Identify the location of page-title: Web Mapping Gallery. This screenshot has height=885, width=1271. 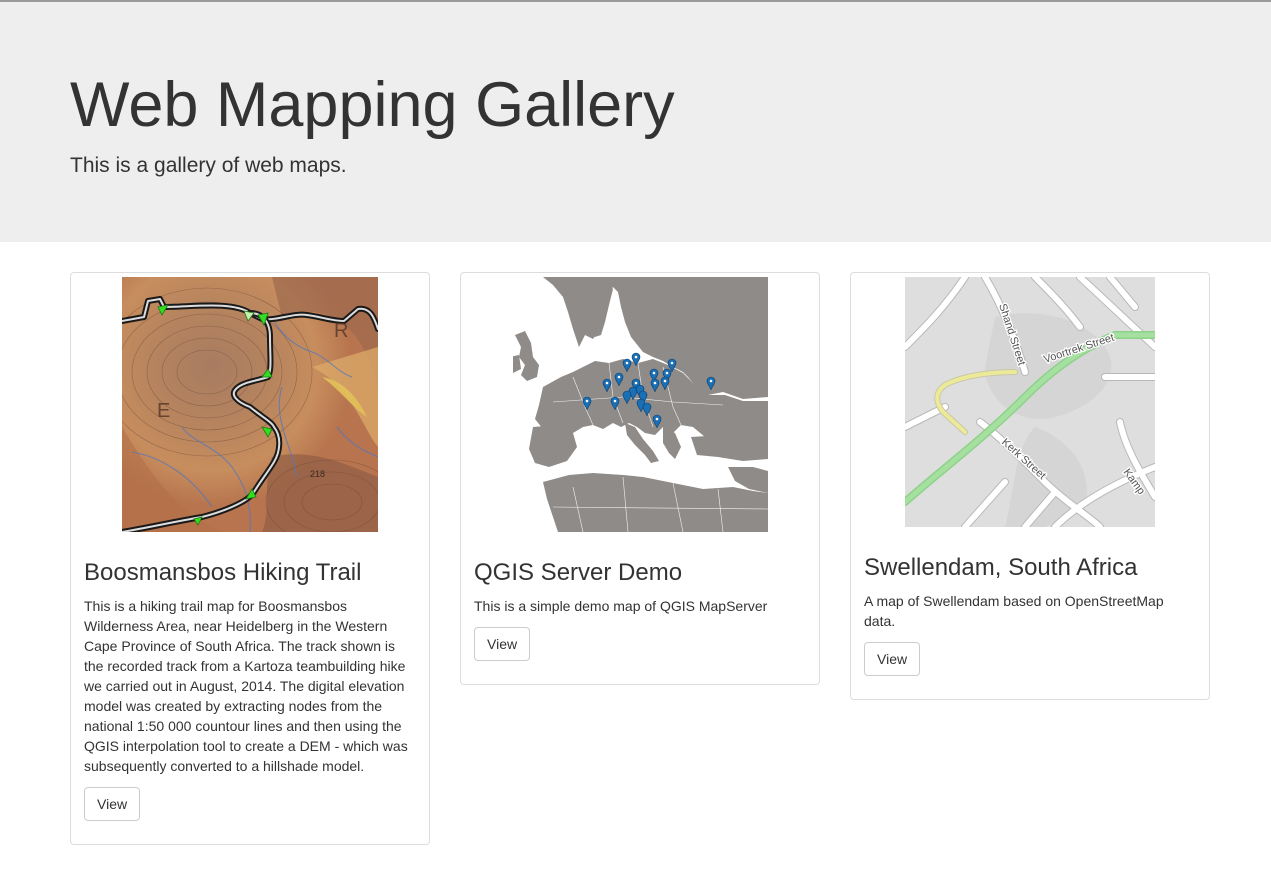
(372, 105).